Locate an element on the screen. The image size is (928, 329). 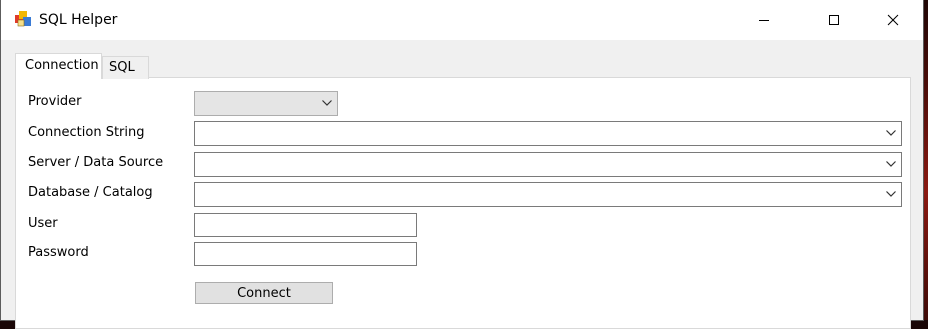
app-icon is located at coordinates (23, 19).